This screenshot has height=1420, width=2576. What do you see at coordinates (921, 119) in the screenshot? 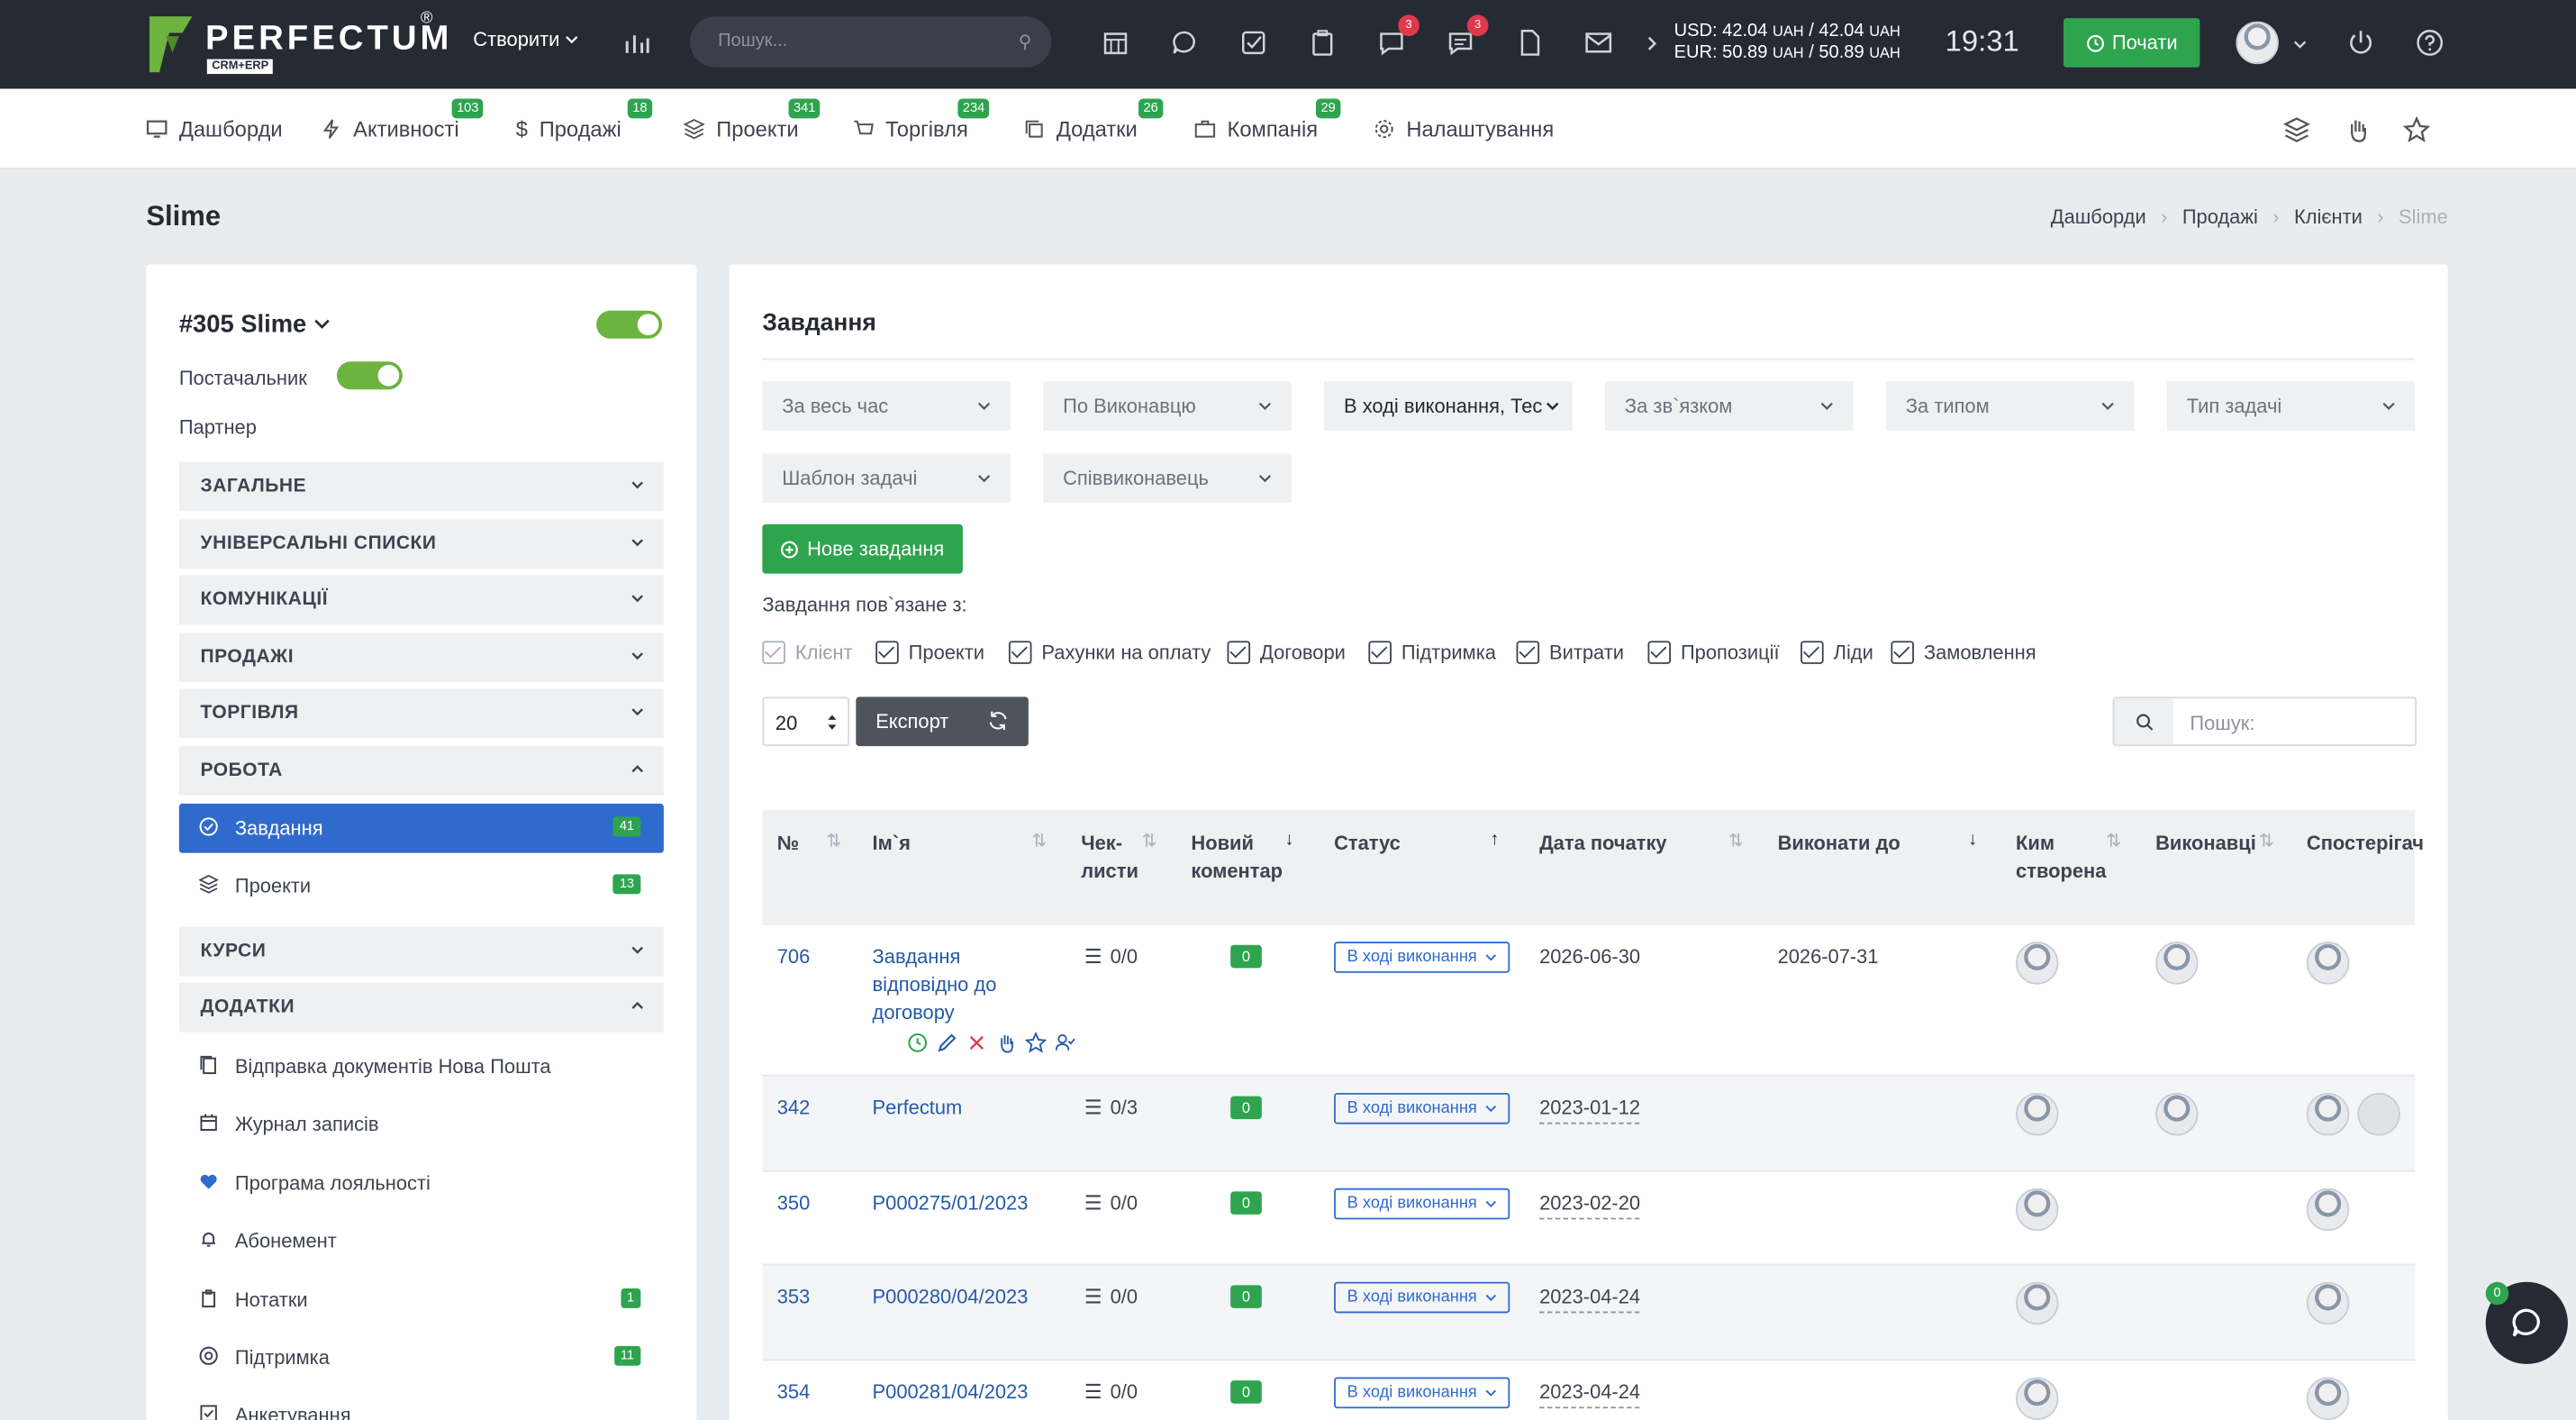
I see `nav-trade: Торгівля 234` at bounding box center [921, 119].